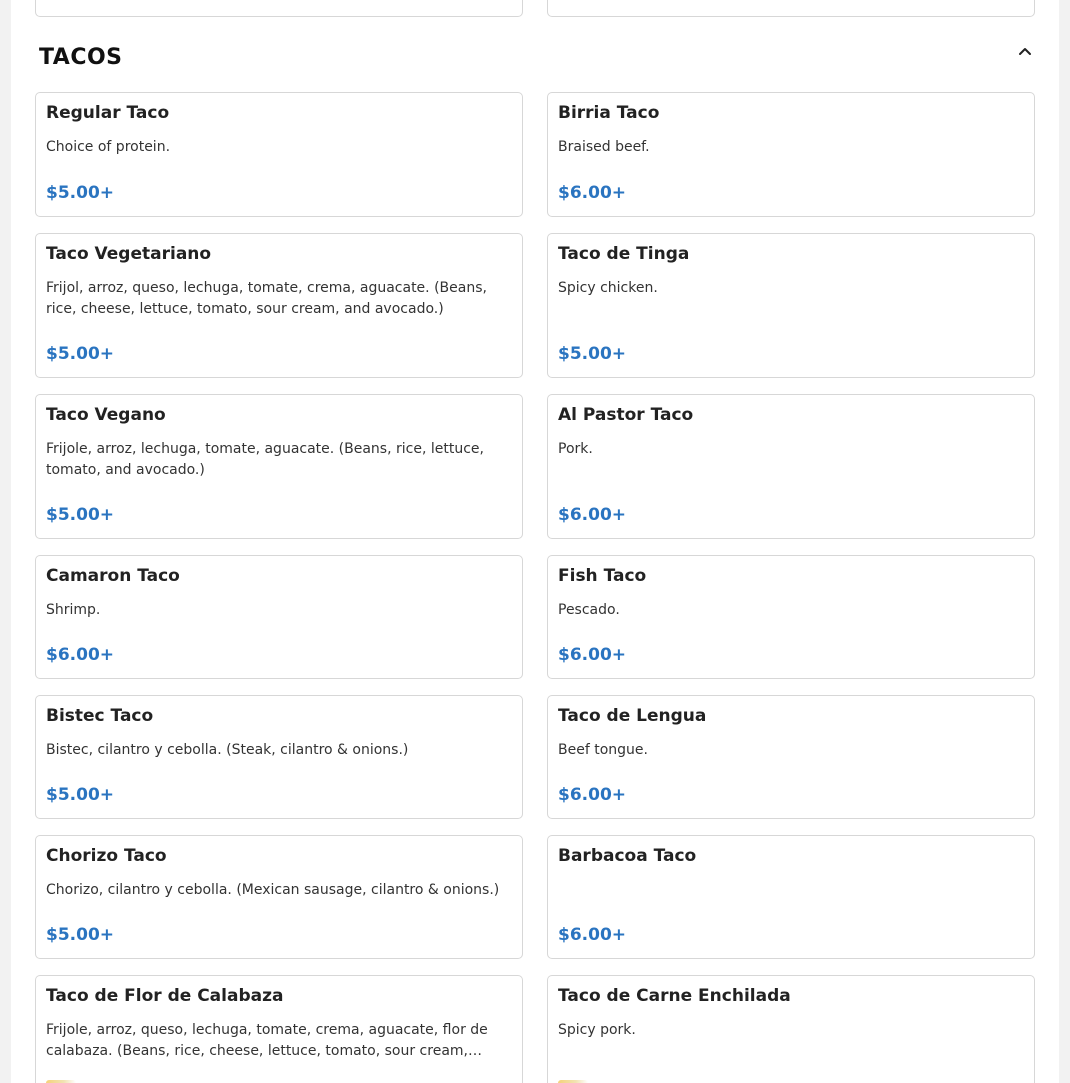 The image size is (1070, 1083). Describe the element at coordinates (791, 305) in the screenshot. I see `menu-item-card: Taco de Tinga Spicy chicken. $5.00+` at that location.